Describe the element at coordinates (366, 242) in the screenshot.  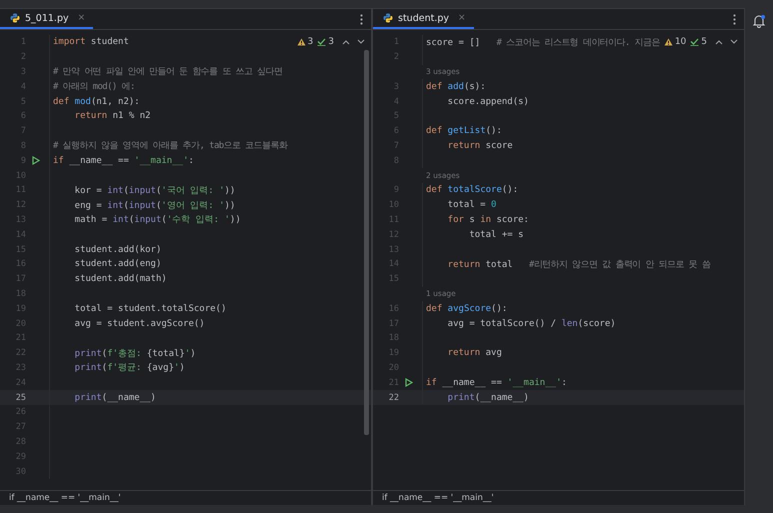
I see `scrollbar` at that location.